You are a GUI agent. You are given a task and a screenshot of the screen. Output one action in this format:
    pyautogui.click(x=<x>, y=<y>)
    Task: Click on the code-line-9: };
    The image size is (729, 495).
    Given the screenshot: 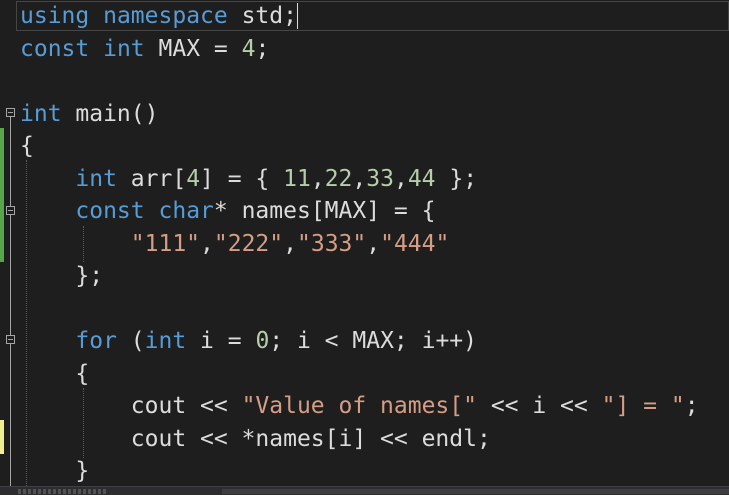 What is the action you would take?
    pyautogui.click(x=61, y=276)
    